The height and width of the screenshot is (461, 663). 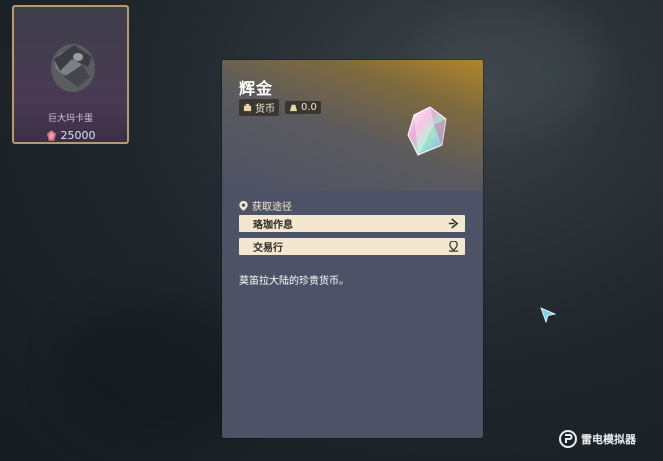 I want to click on emulator-logo-icon, so click(x=568, y=439).